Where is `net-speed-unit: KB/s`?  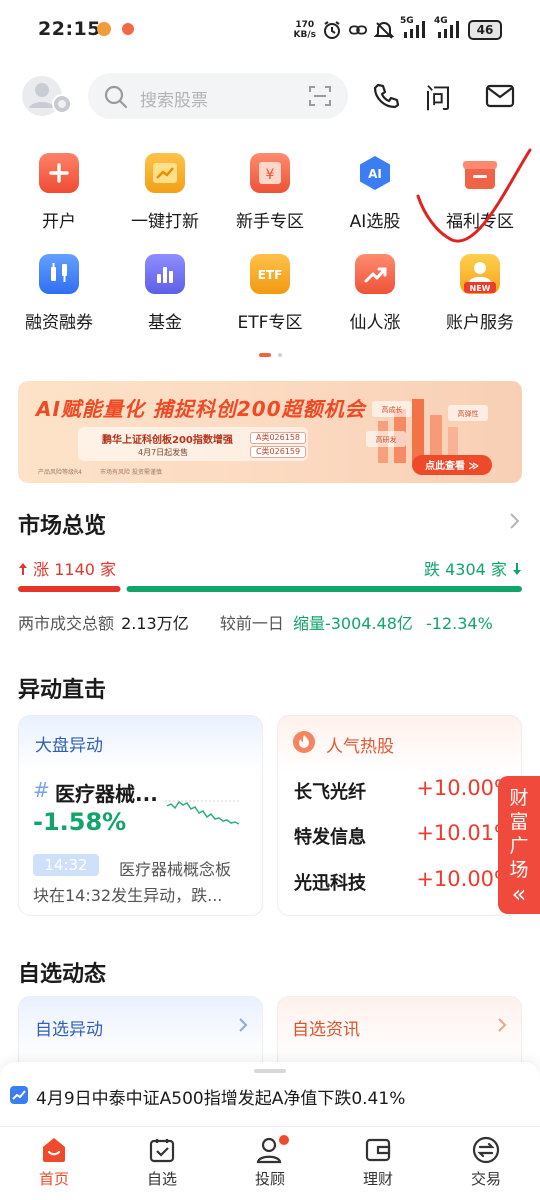 net-speed-unit: KB/s is located at coordinates (304, 35).